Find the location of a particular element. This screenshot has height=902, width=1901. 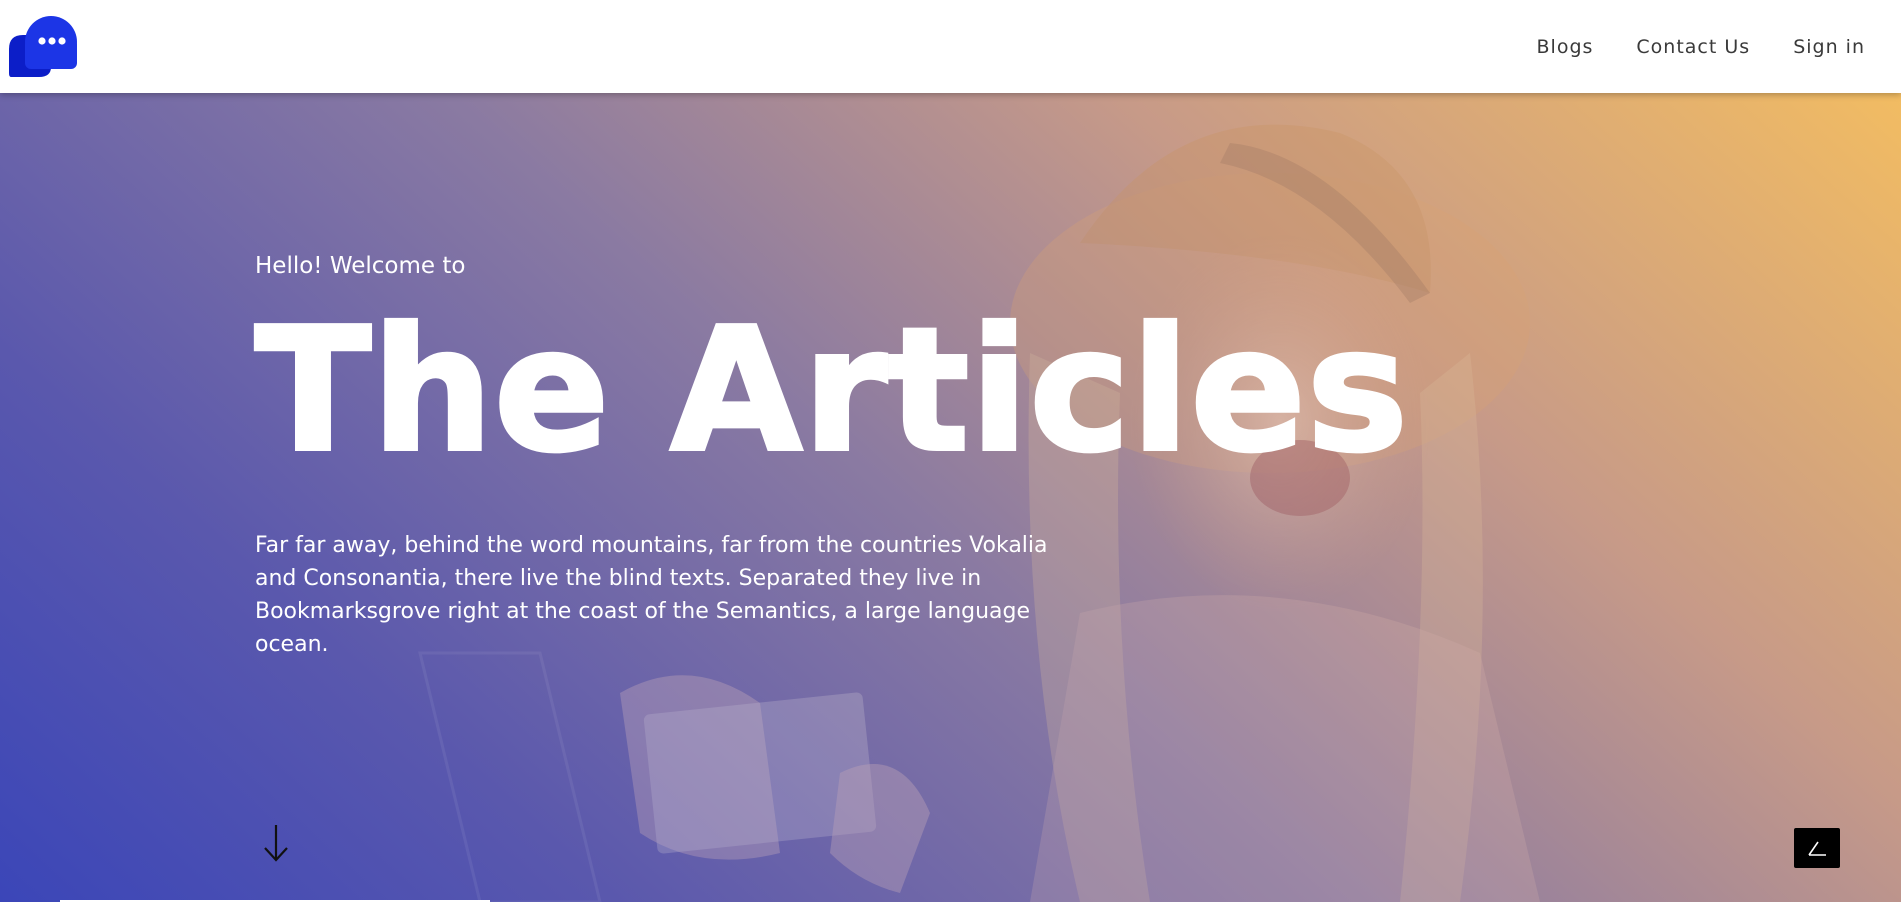

main-nav: Blogs Contact Us Sign in is located at coordinates (1701, 46).